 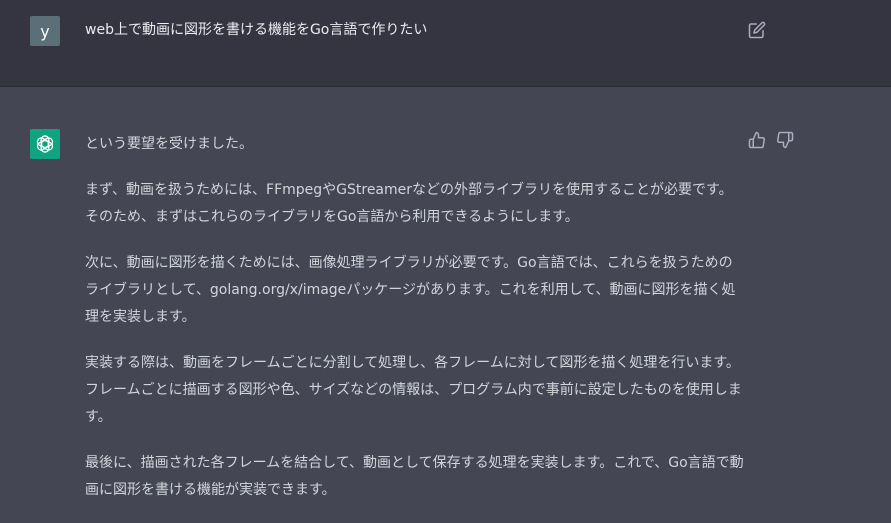 I want to click on openai-logo-icon, so click(x=45, y=144).